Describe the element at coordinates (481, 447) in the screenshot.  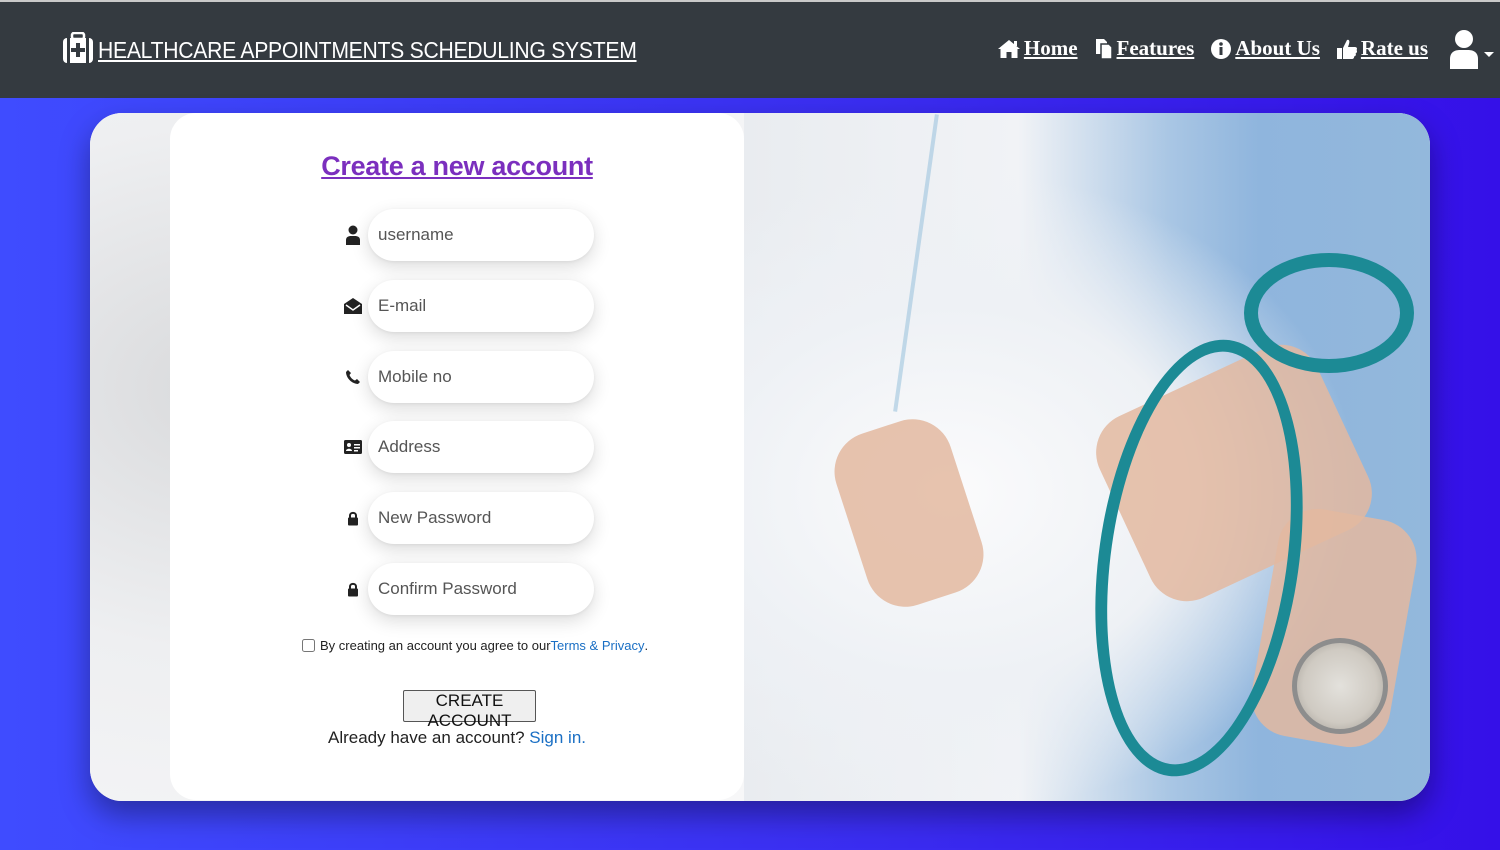
I see `address-input` at that location.